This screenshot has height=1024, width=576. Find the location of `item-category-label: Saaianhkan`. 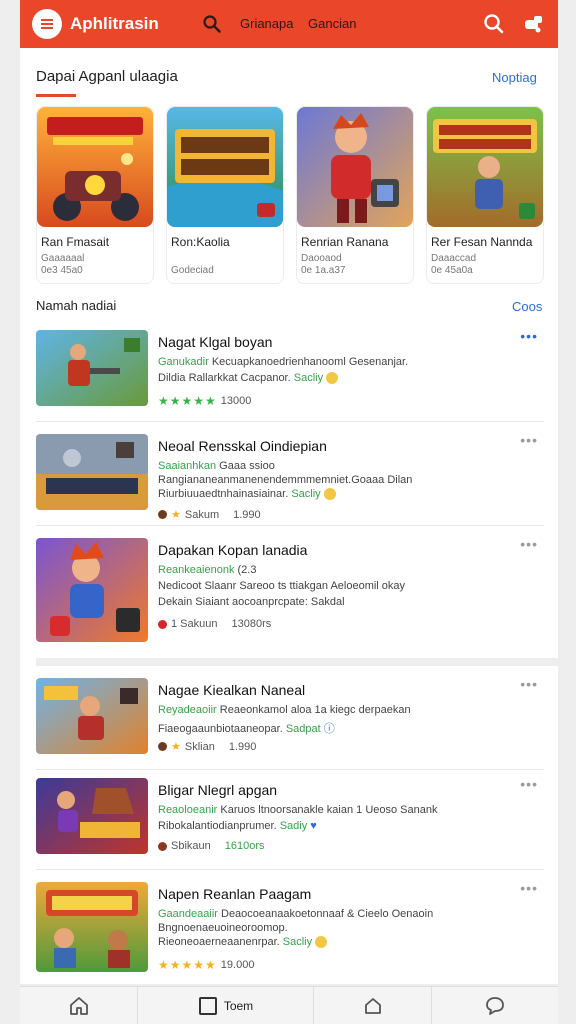

item-category-label: Saaianhkan is located at coordinates (187, 466).